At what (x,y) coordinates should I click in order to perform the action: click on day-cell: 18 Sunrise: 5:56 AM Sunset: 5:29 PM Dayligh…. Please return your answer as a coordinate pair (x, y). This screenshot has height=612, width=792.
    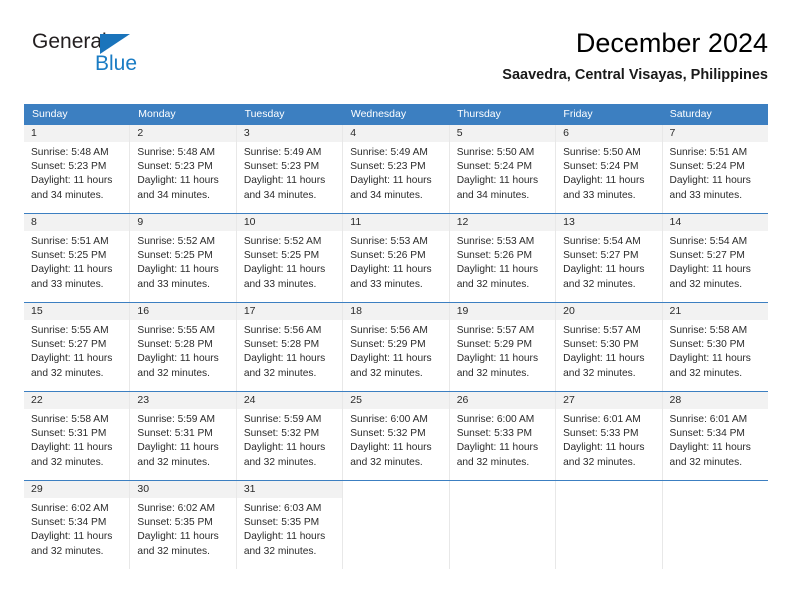
    Looking at the image, I should click on (396, 347).